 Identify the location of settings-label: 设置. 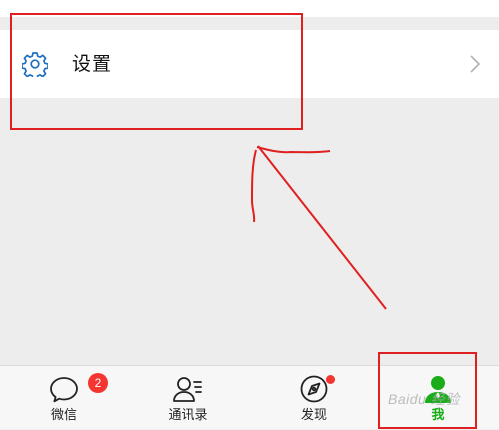
(92, 64).